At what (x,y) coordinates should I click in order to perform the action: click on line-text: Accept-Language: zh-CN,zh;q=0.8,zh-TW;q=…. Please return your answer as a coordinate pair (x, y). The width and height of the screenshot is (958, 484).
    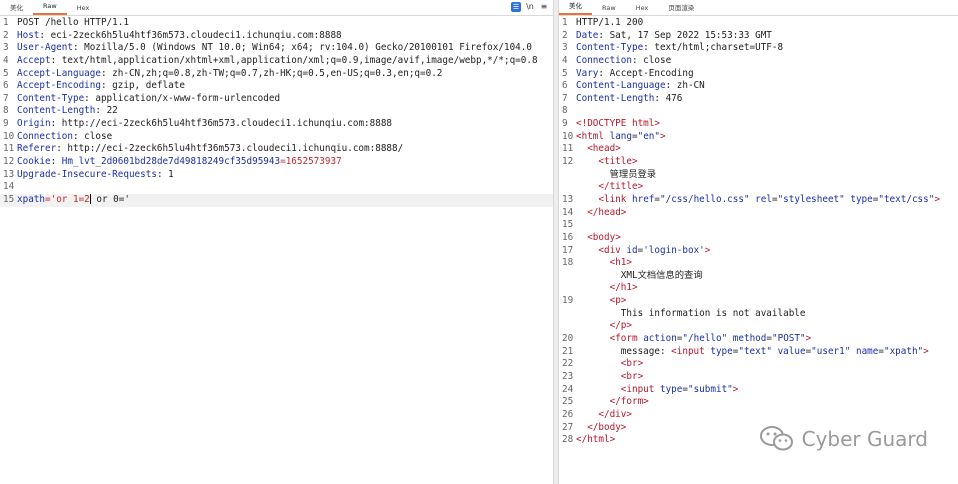
    Looking at the image, I should click on (229, 74).